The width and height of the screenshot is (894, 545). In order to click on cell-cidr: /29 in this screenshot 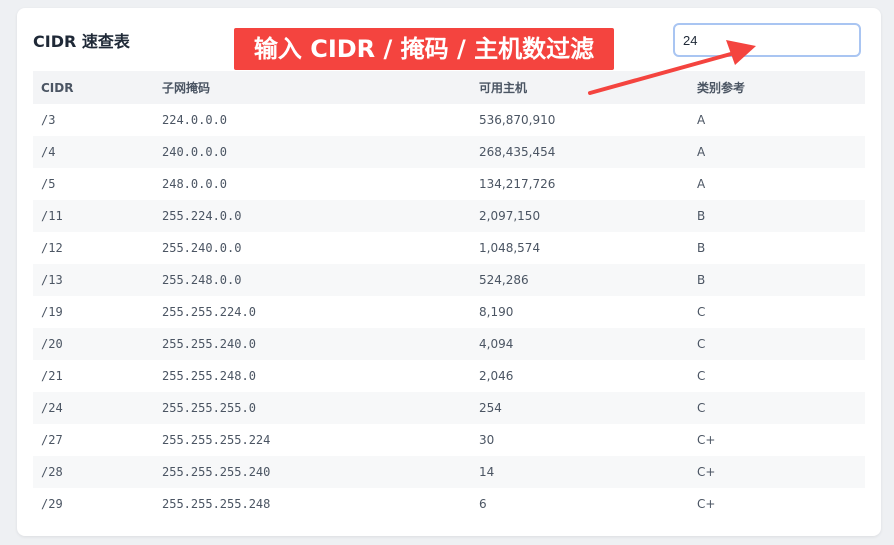, I will do `click(52, 504)`.